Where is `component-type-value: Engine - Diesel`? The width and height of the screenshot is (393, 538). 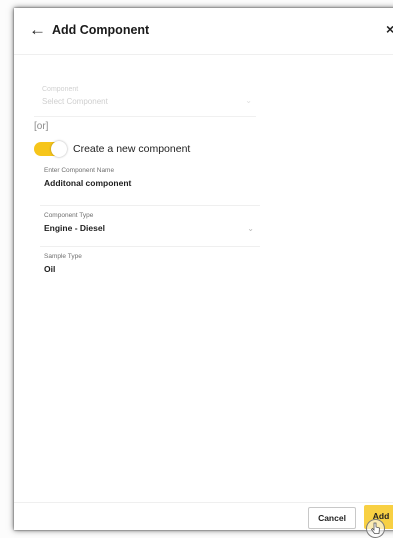 component-type-value: Engine - Diesel is located at coordinates (74, 228).